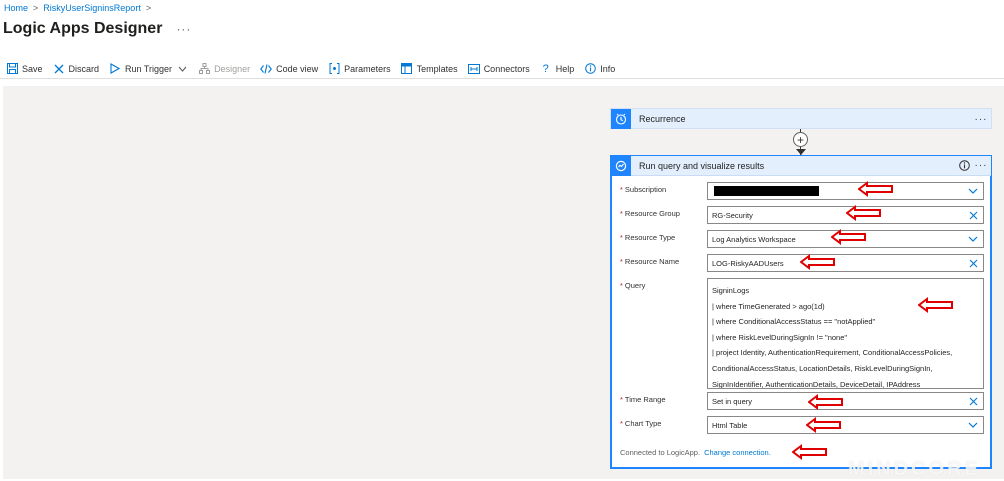 The image size is (1004, 481). I want to click on connection-footer: Connected to LogicApp. Change connection., so click(695, 452).